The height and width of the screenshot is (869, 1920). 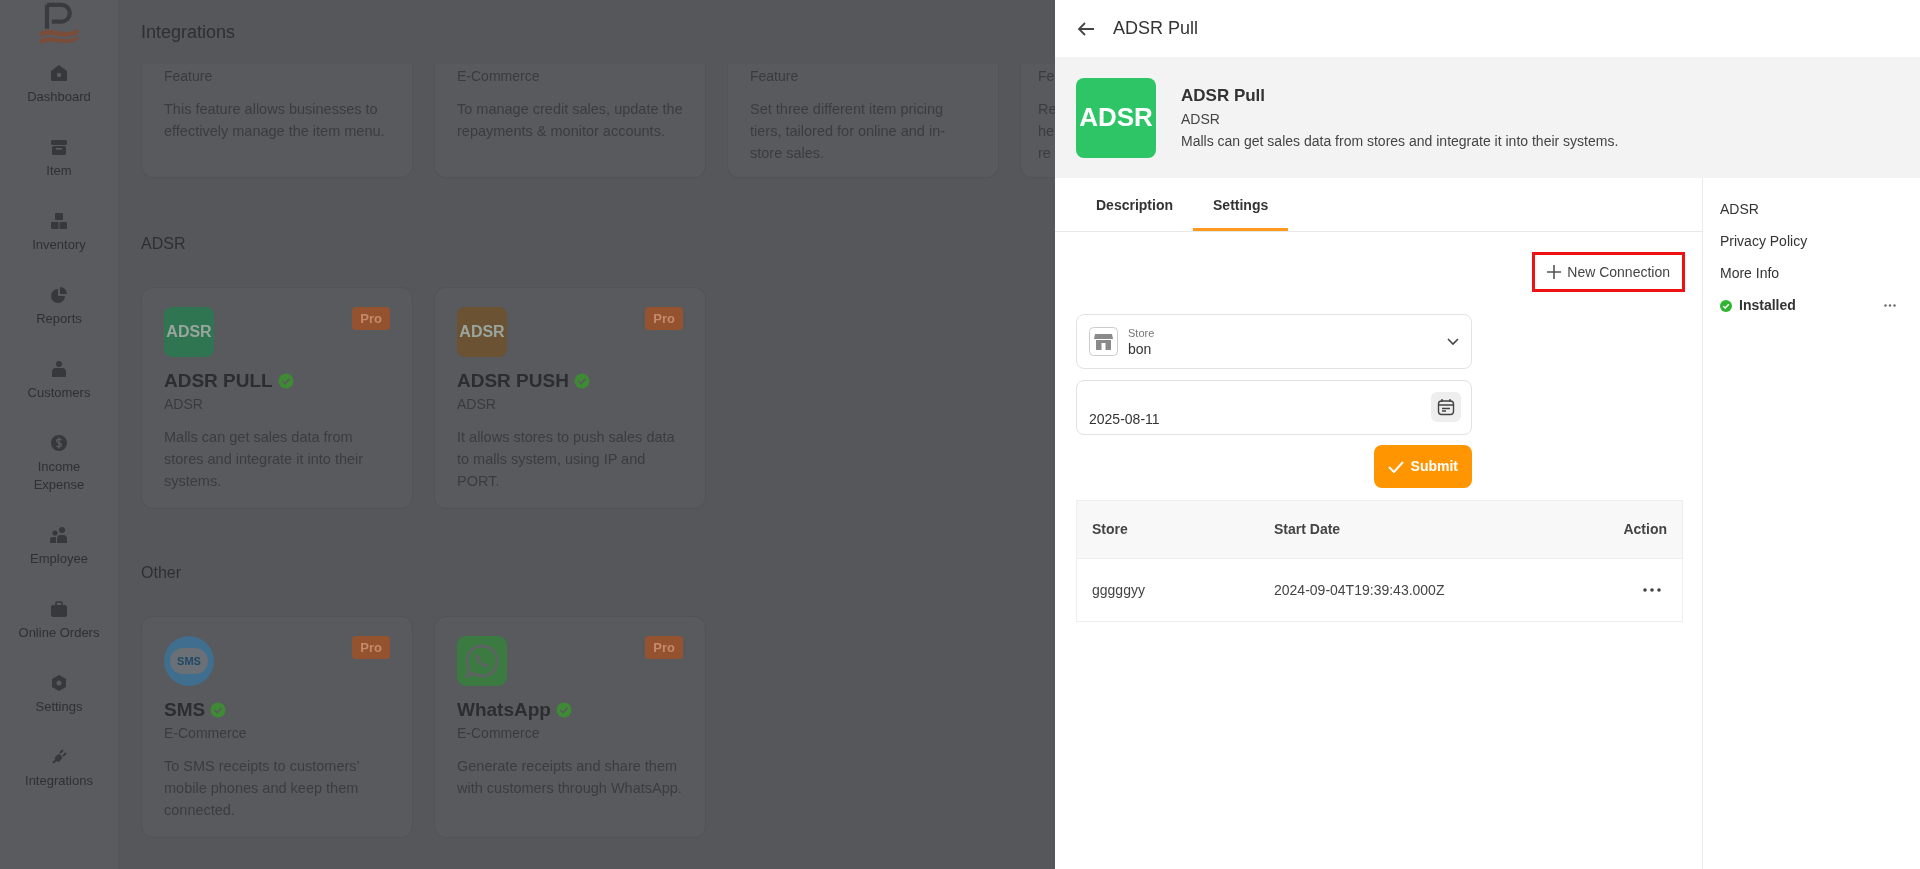 I want to click on person-icon, so click(x=59, y=369).